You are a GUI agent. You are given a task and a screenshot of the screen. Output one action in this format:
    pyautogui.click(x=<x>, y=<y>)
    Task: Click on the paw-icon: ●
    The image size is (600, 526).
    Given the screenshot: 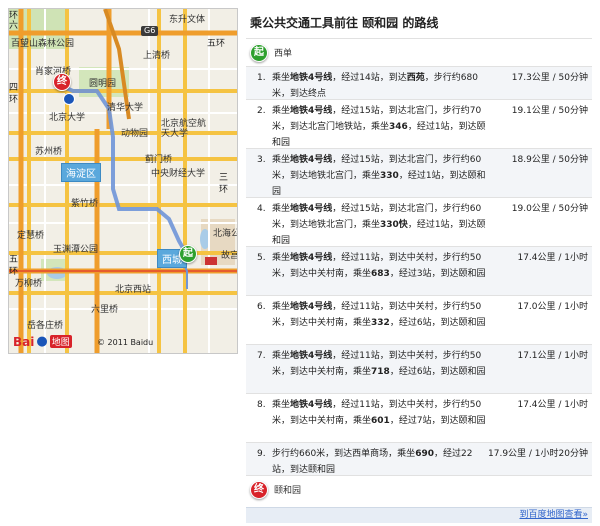 What is the action you would take?
    pyautogui.click(x=42, y=341)
    